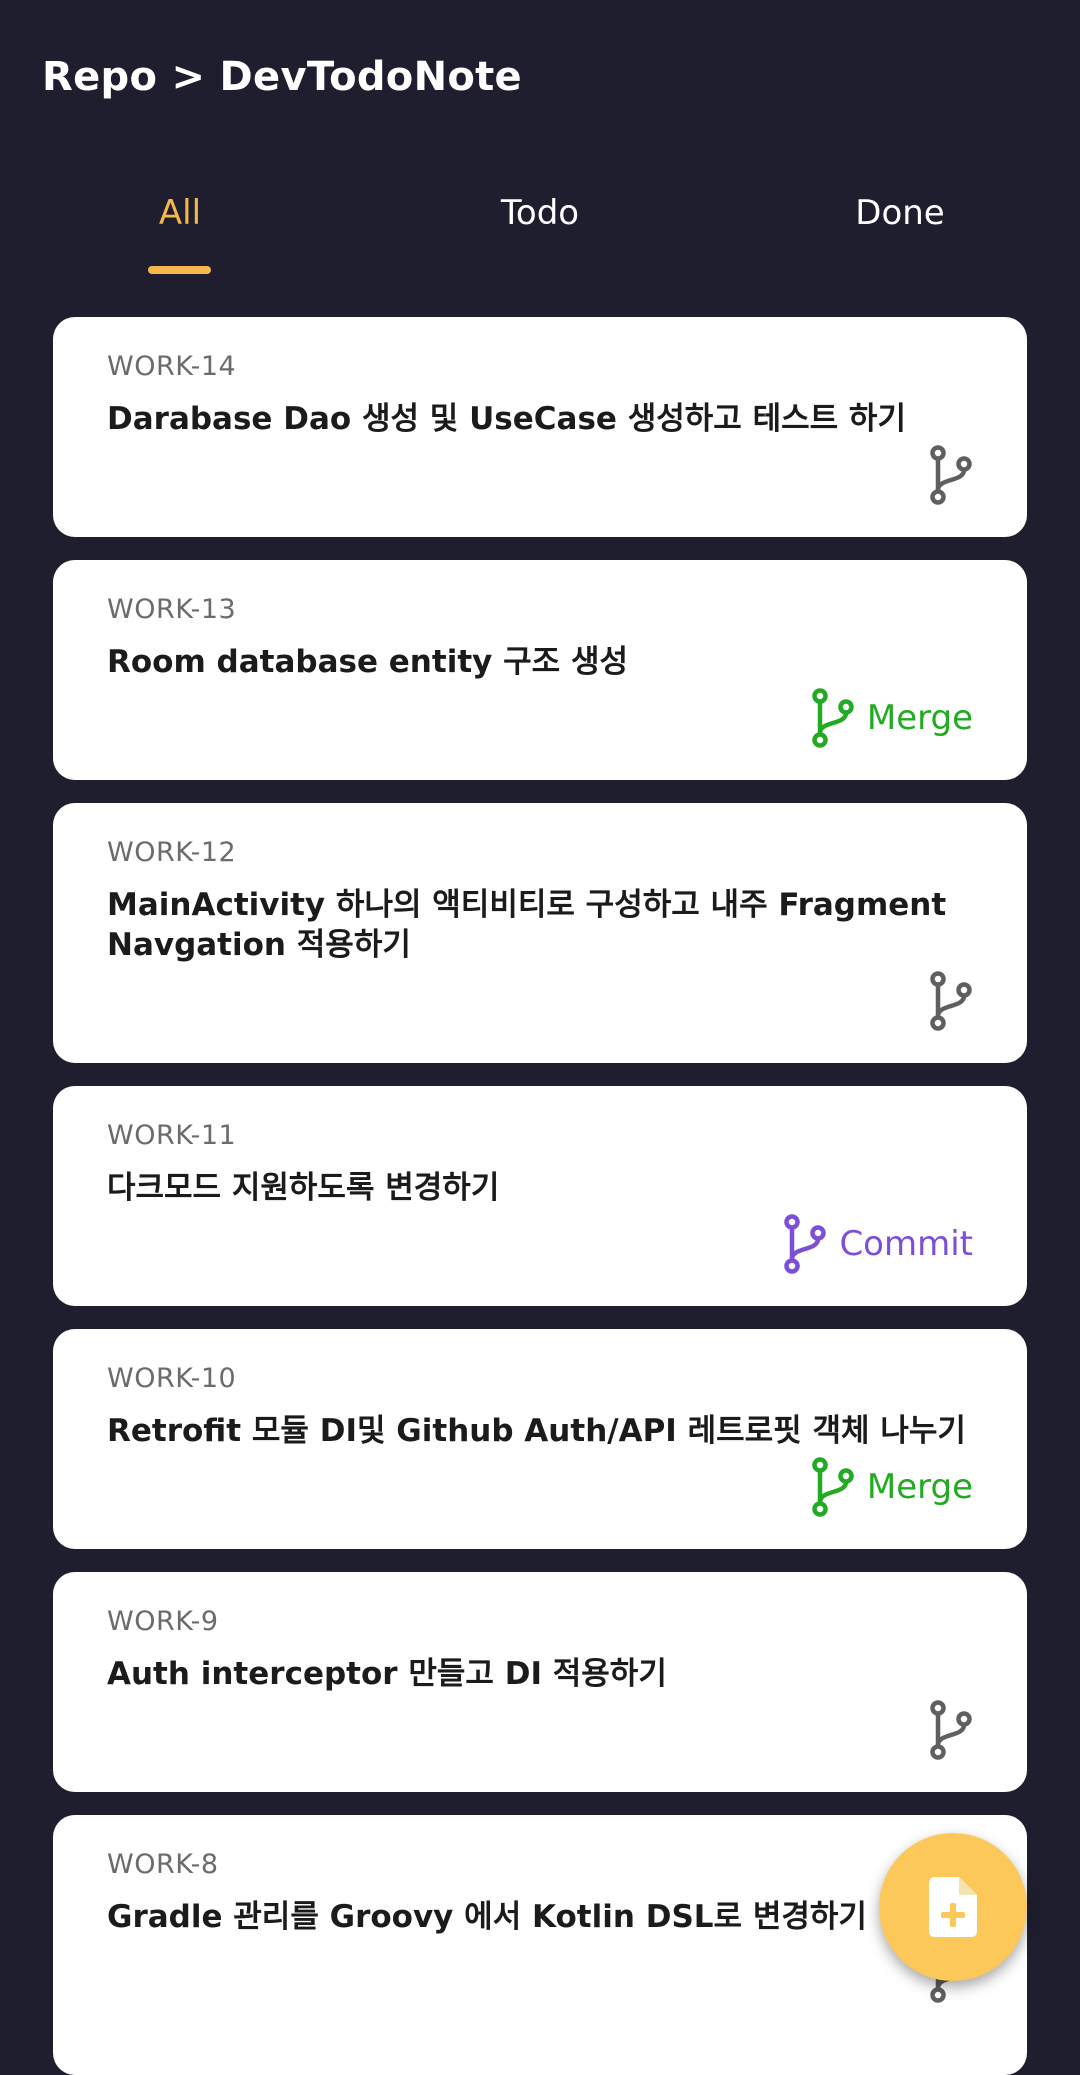 Image resolution: width=1080 pixels, height=2075 pixels. Describe the element at coordinates (303, 1188) in the screenshot. I see `work-title: 다크모드 지원하도록 변경하기` at that location.